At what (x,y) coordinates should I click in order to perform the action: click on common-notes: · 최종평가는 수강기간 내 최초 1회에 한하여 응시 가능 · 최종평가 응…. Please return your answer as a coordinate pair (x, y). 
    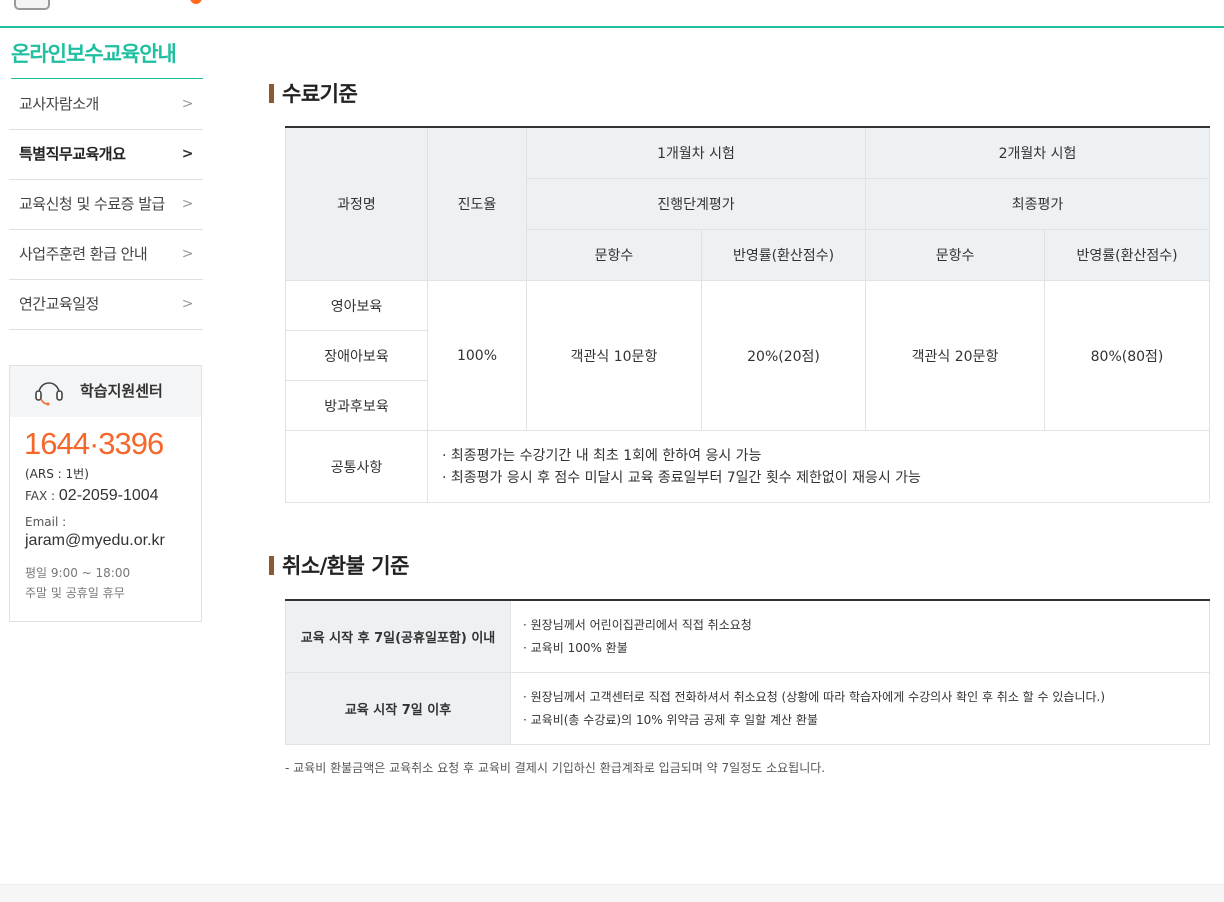
    Looking at the image, I should click on (818, 466).